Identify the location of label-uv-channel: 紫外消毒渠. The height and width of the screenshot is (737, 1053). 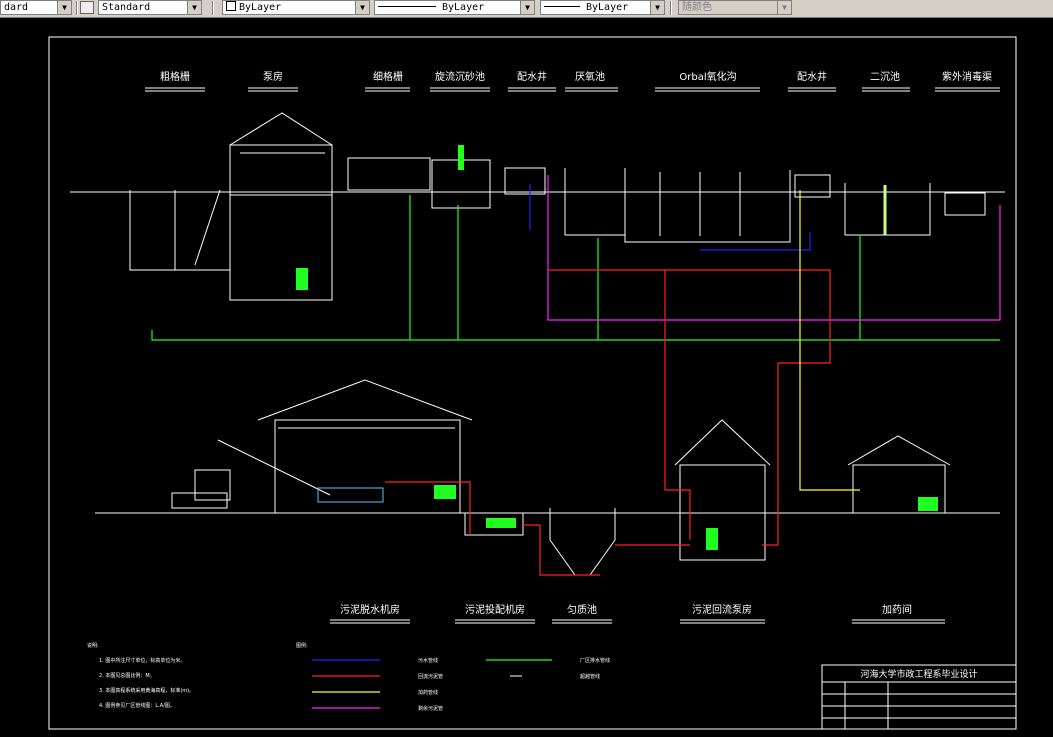
(967, 76).